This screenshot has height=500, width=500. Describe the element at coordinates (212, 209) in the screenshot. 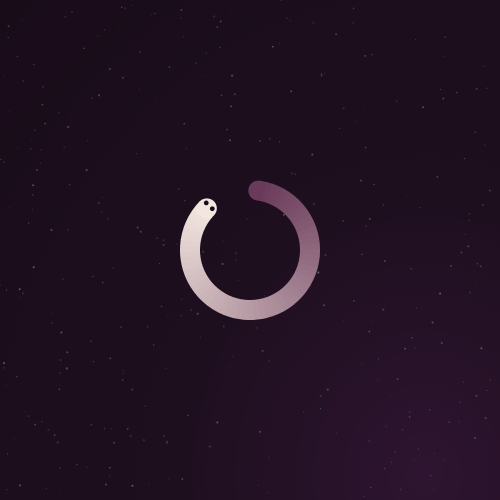

I see `snake-eye` at that location.